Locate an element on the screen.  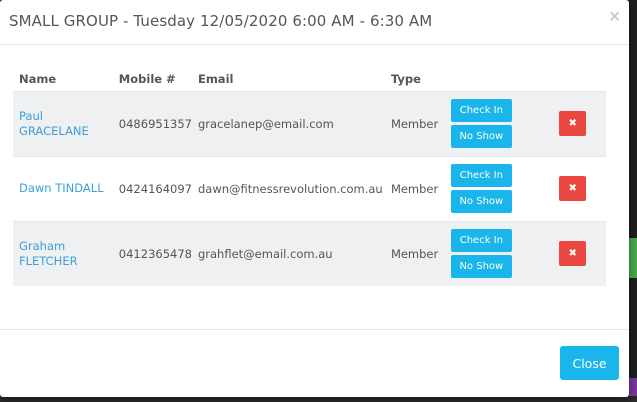
cell-mobile: 0486951357 is located at coordinates (152, 123).